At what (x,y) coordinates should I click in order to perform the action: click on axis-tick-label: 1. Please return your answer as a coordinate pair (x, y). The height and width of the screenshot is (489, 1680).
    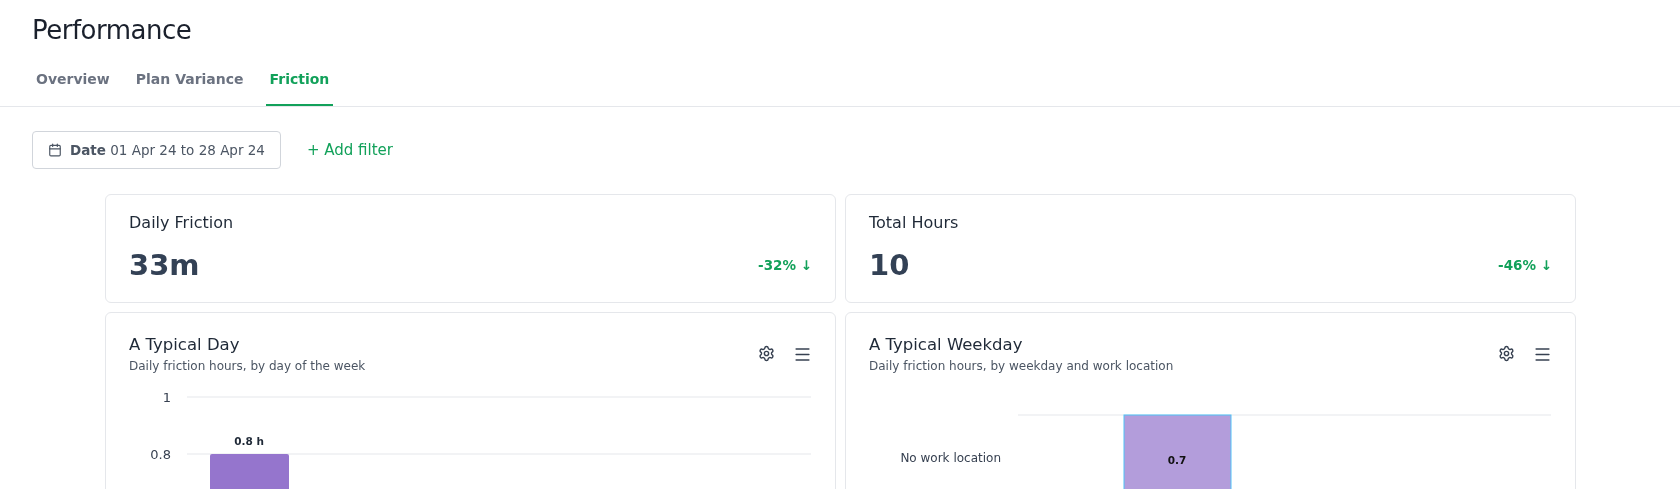
    Looking at the image, I should click on (166, 397).